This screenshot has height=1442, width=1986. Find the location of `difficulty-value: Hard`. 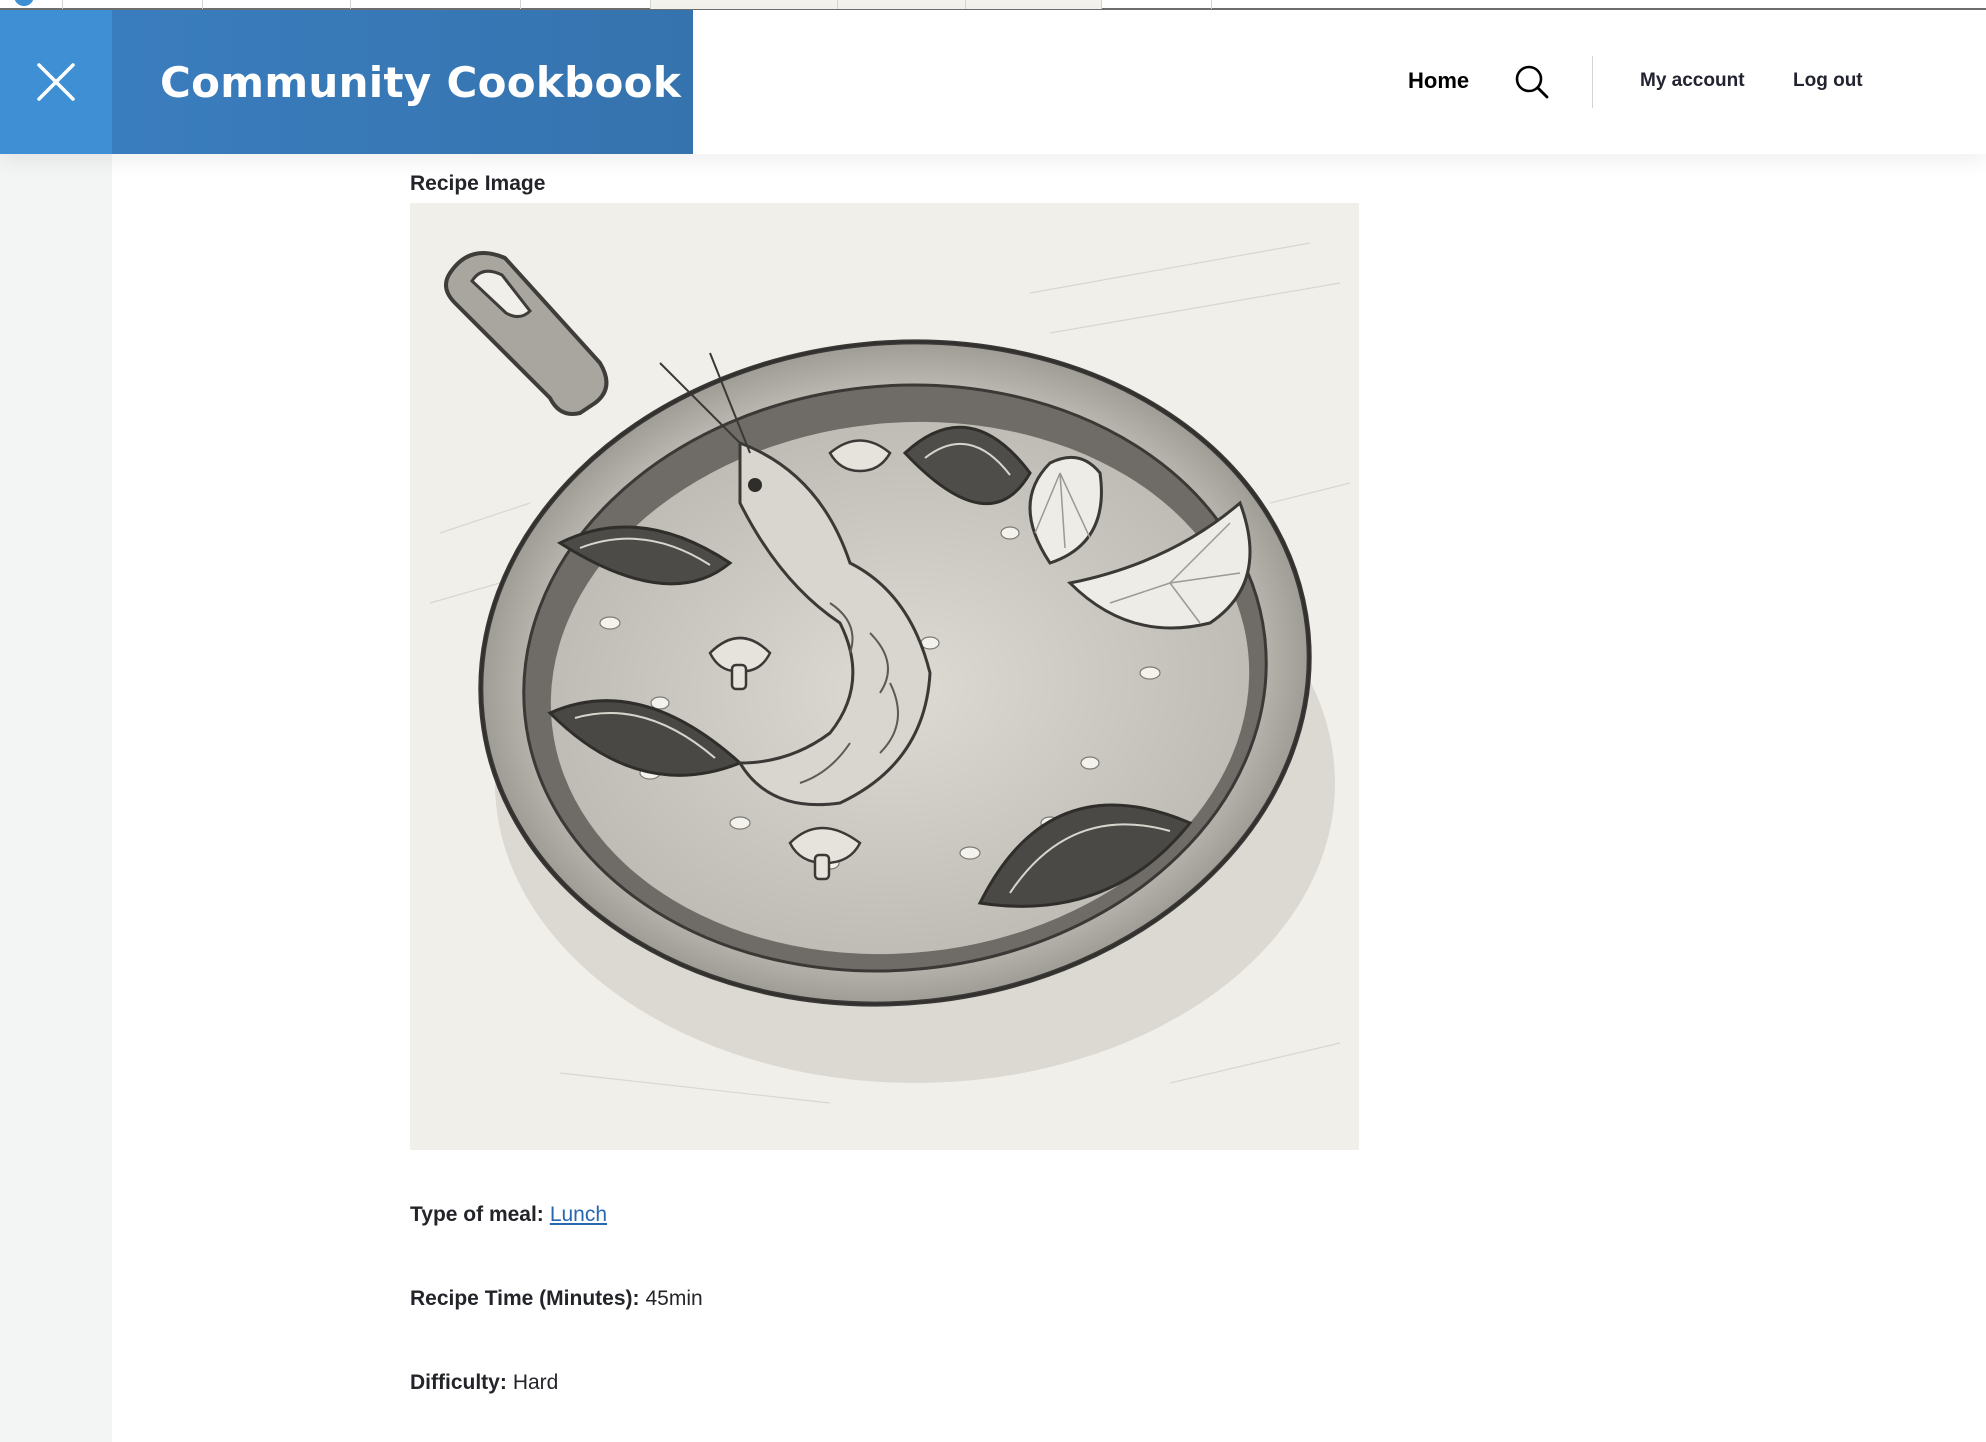

difficulty-value: Hard is located at coordinates (535, 1382).